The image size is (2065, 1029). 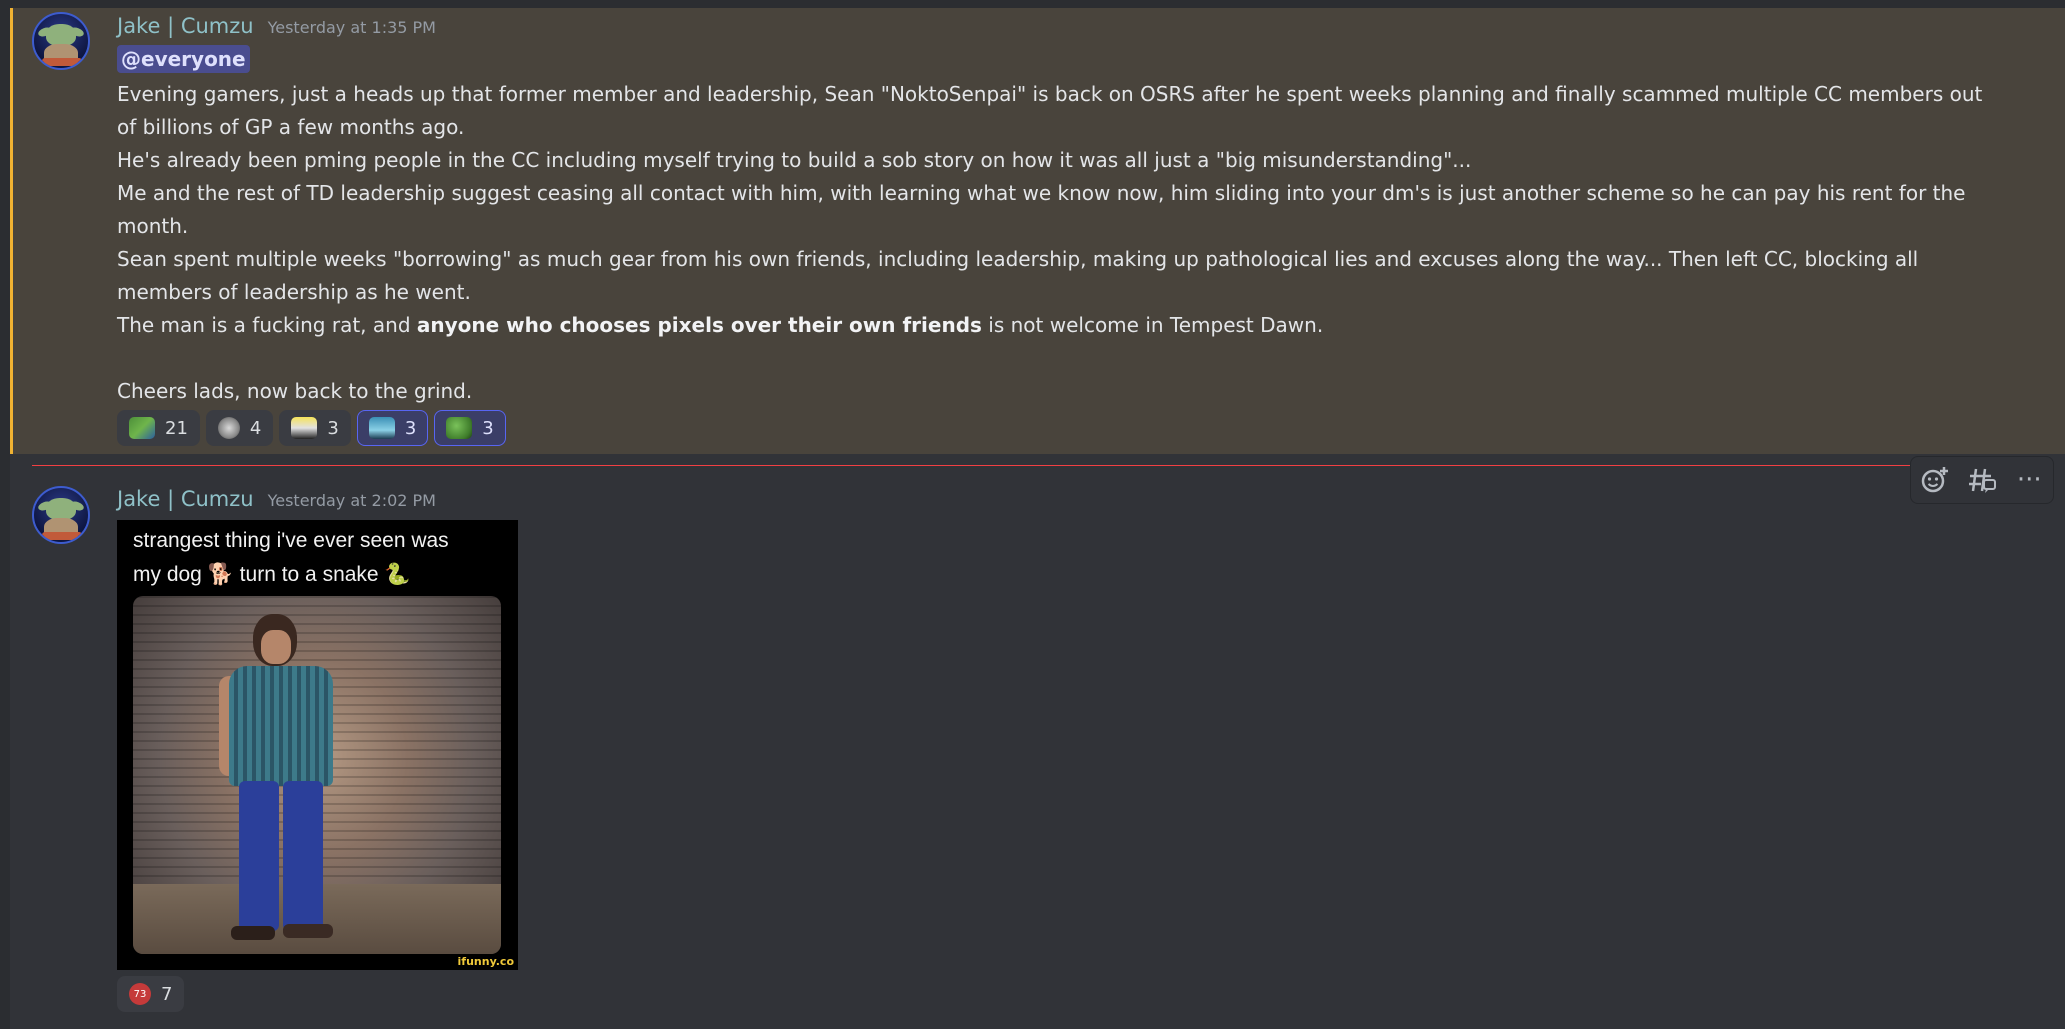 I want to click on person-face, so click(x=276, y=647).